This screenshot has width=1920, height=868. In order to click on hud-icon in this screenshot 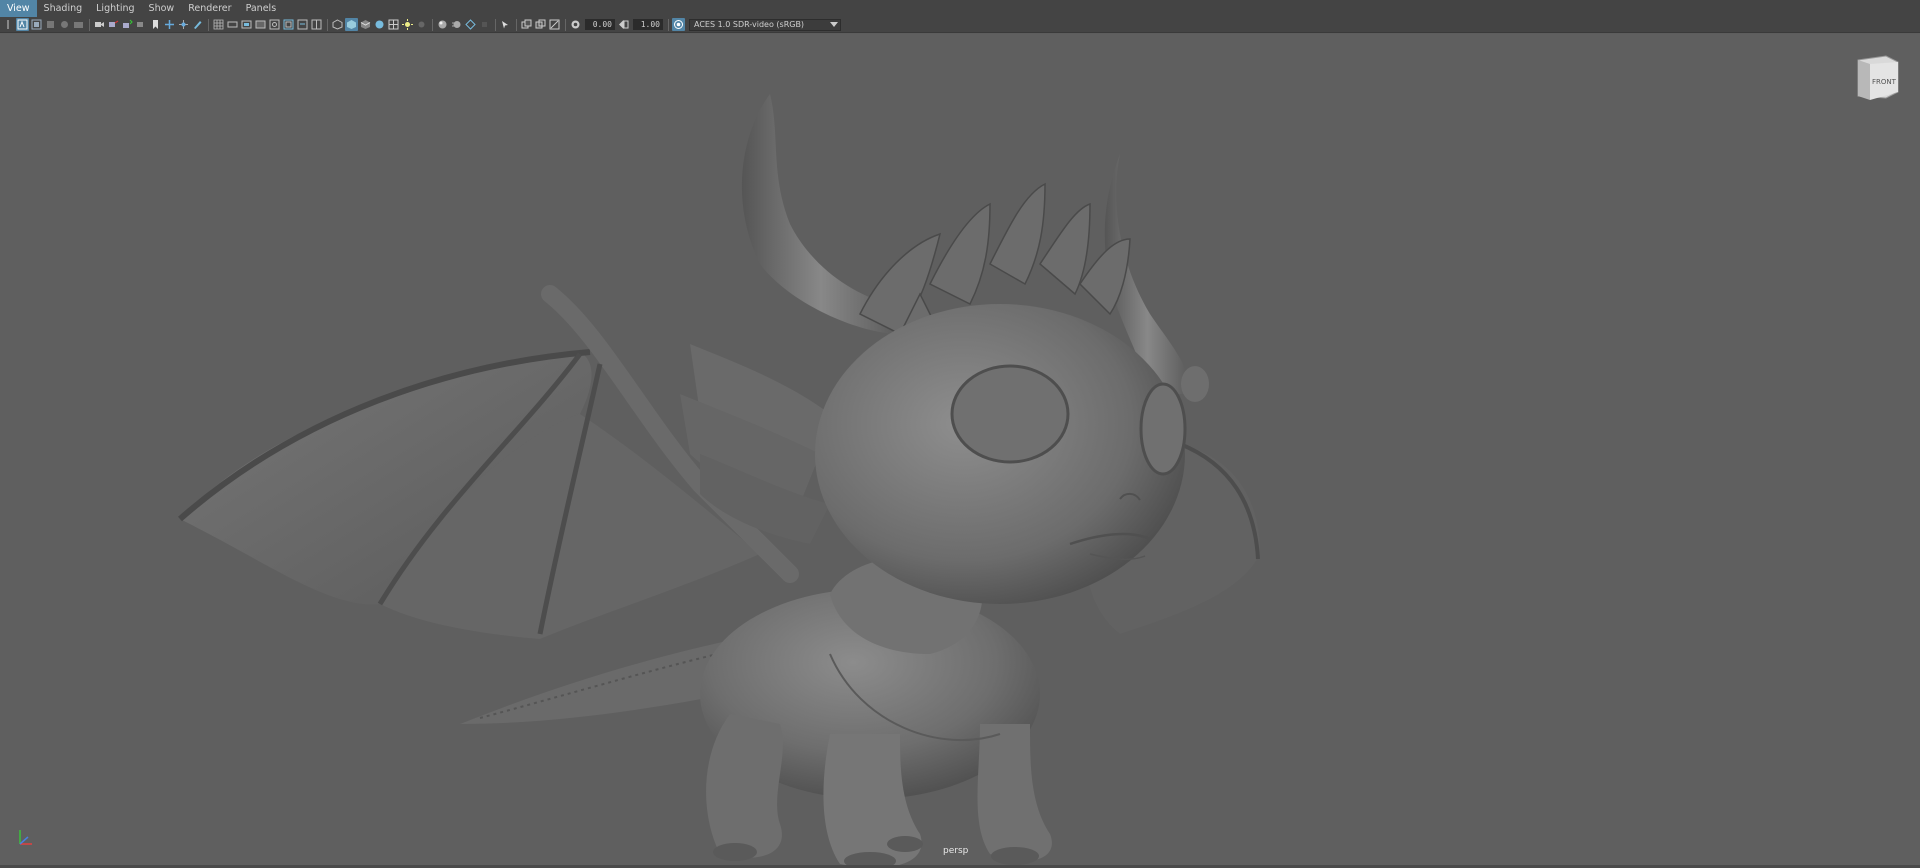, I will do `click(526, 24)`.